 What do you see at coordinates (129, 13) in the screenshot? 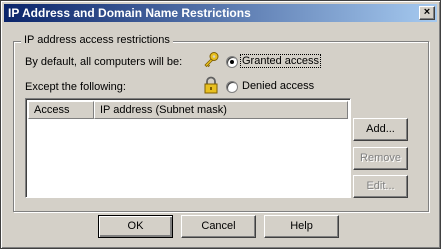
I see `window-title: IP Address and Domain Name Restrictions` at bounding box center [129, 13].